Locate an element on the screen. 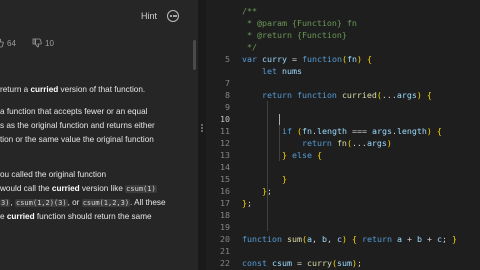 Image resolution: width=480 pixels, height=270 pixels. line-number: 22 is located at coordinates (225, 263).